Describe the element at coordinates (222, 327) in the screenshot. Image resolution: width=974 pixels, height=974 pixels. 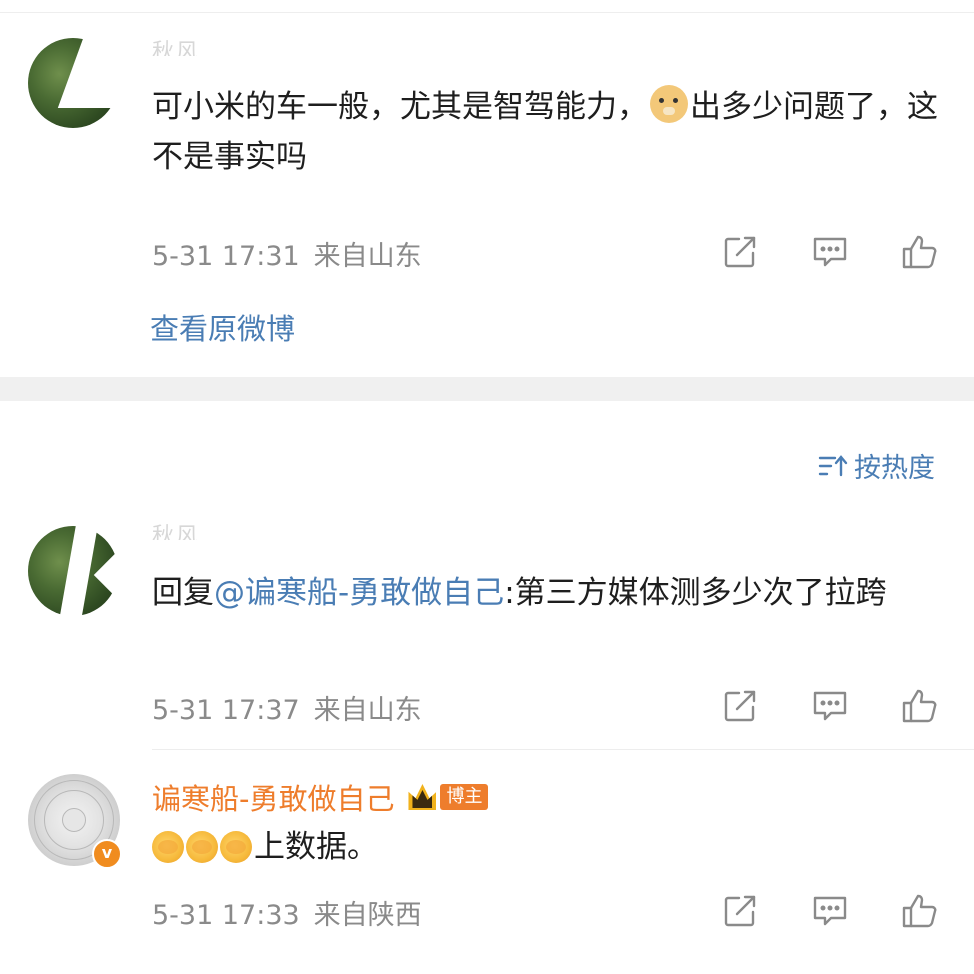
I see `view-original-link: 查看原微博` at that location.